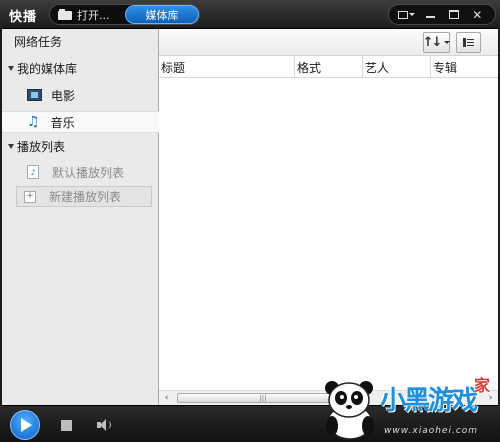  What do you see at coordinates (80, 95) in the screenshot?
I see `sidebar-item-movies: 电影` at bounding box center [80, 95].